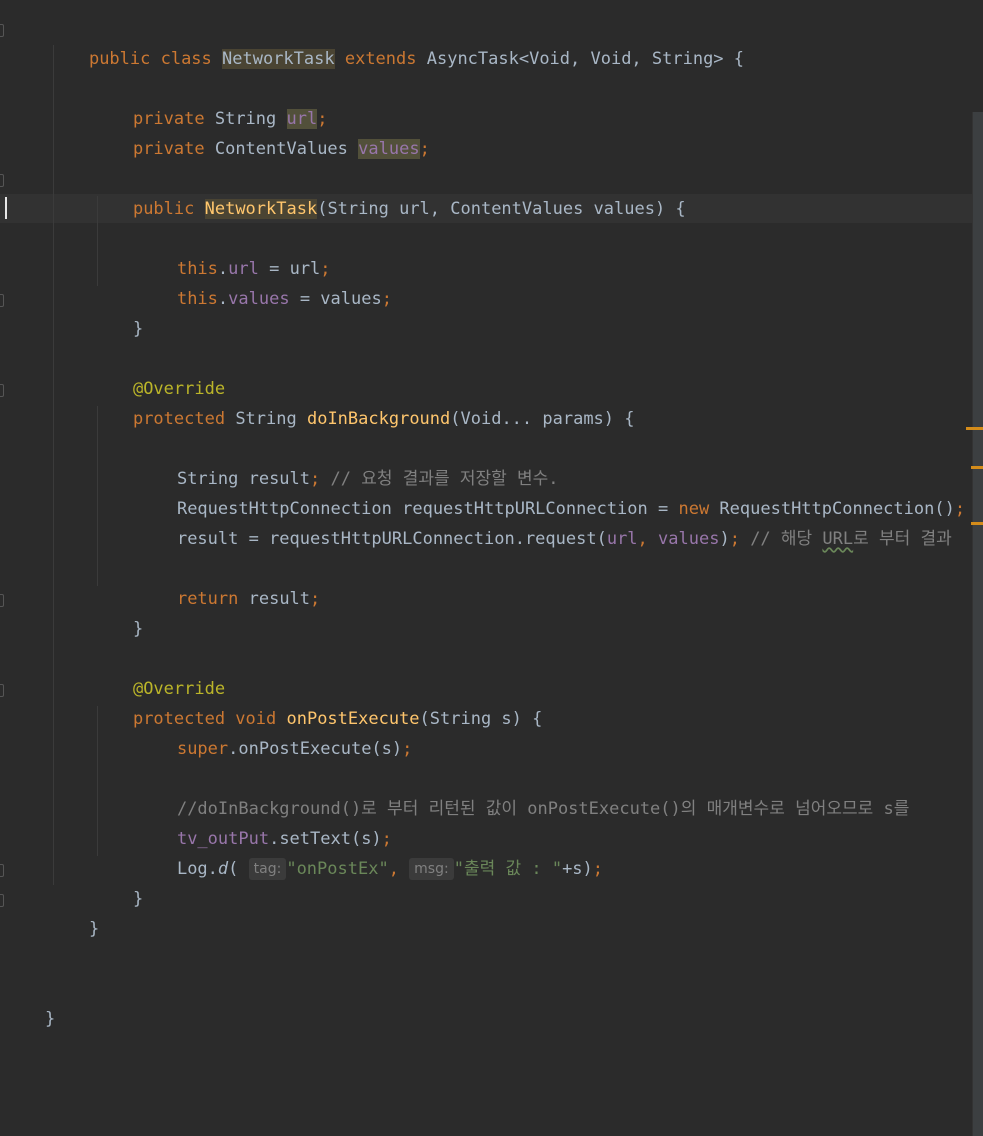 The height and width of the screenshot is (1136, 983). Describe the element at coordinates (286, 149) in the screenshot. I see `type-name: ContentValues` at that location.